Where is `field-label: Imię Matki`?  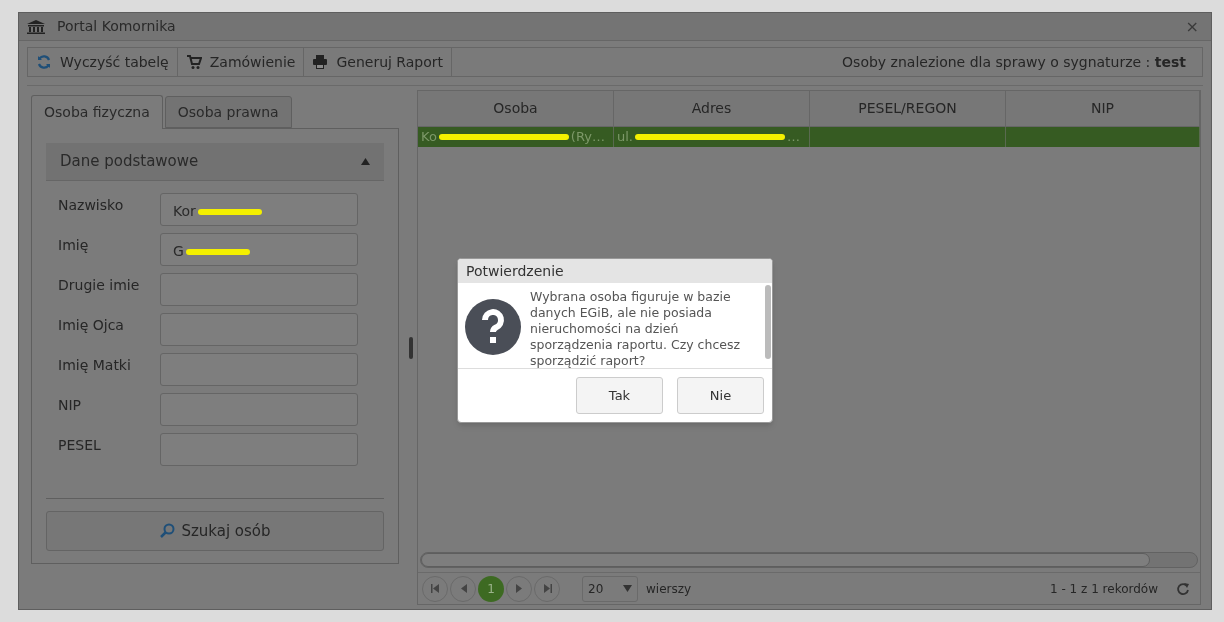 field-label: Imię Matki is located at coordinates (94, 365).